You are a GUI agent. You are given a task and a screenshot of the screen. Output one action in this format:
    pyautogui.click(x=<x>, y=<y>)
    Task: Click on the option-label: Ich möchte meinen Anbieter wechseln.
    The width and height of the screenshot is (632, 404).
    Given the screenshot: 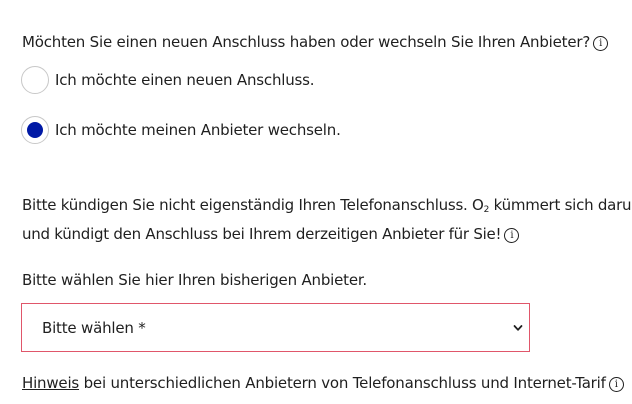 What is the action you would take?
    pyautogui.click(x=198, y=130)
    